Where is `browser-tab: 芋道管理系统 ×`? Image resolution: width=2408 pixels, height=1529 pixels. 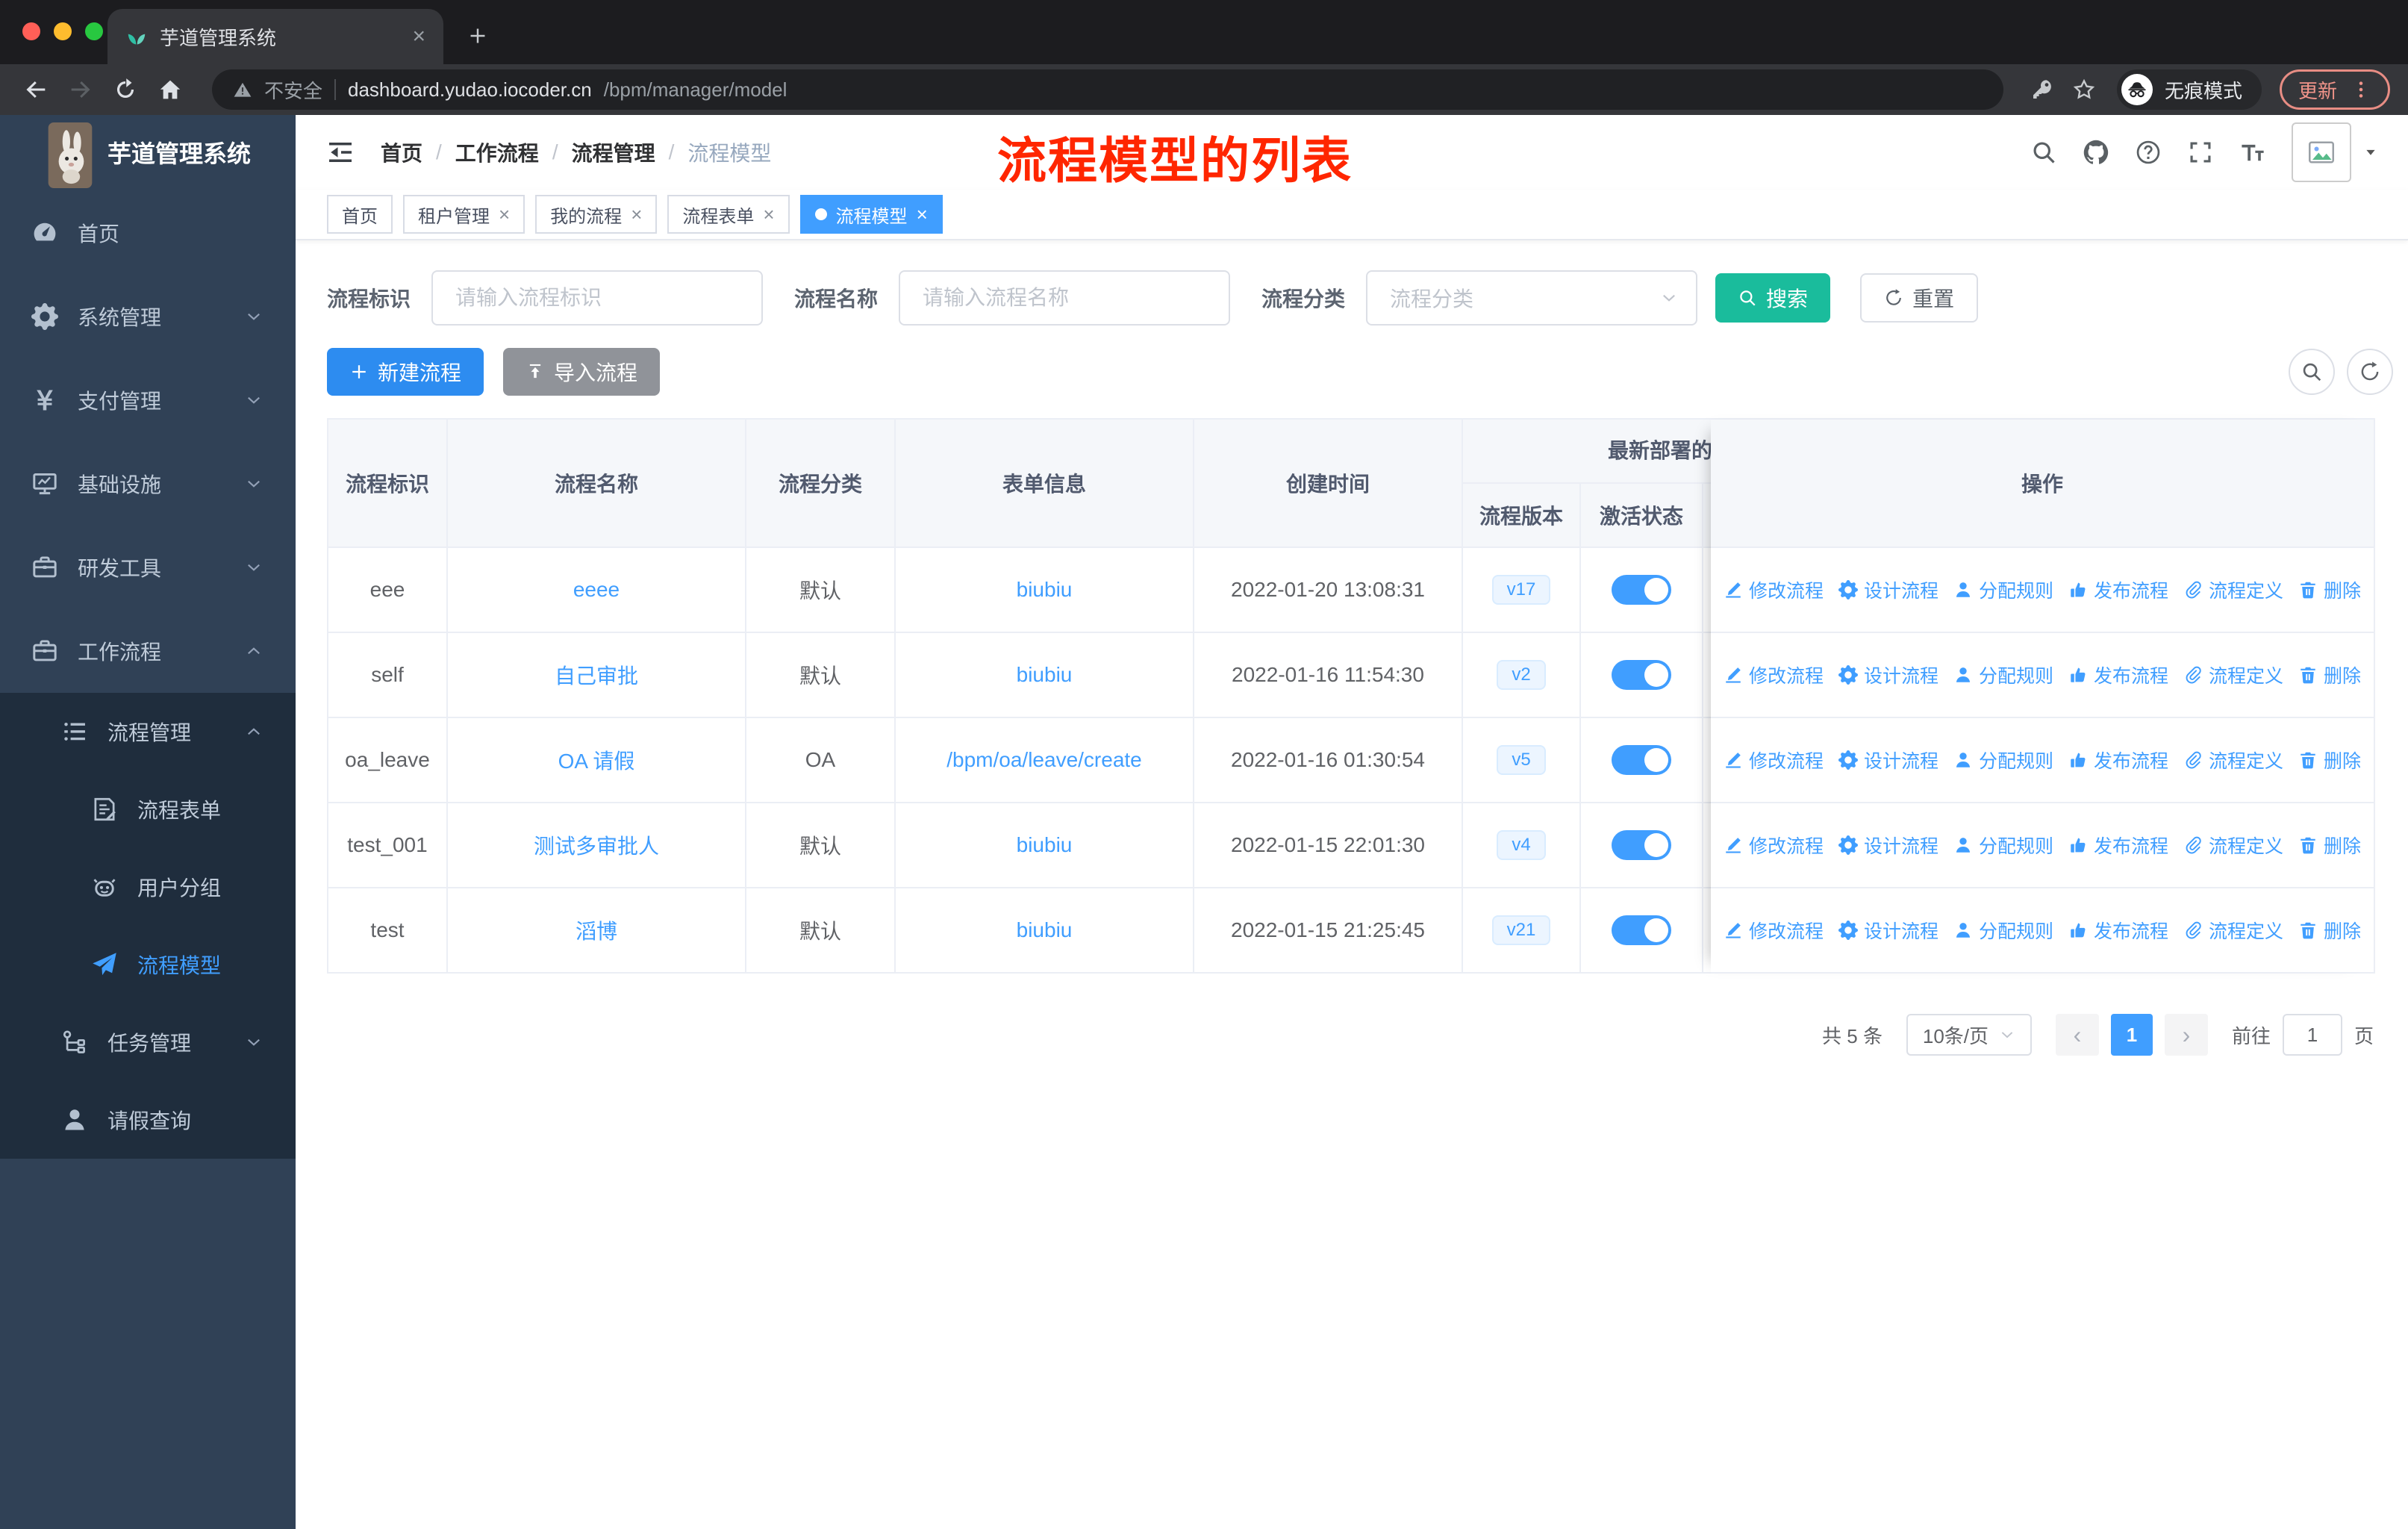 browser-tab: 芋道管理系统 × is located at coordinates (275, 36).